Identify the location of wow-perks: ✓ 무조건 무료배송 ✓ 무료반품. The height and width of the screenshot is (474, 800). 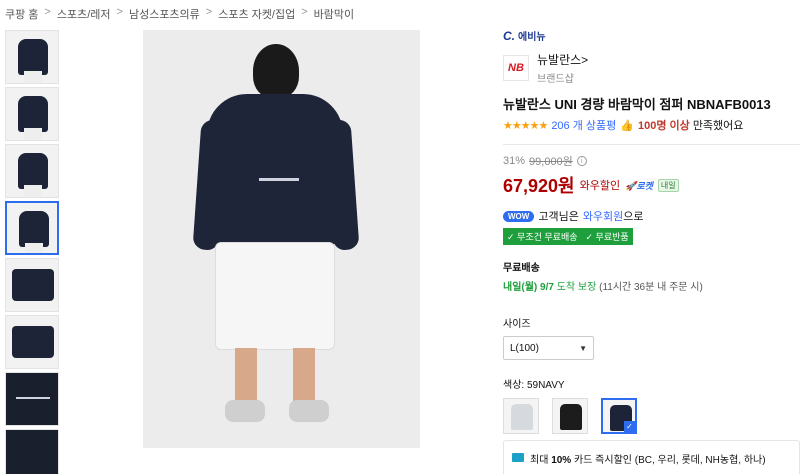
(651, 236).